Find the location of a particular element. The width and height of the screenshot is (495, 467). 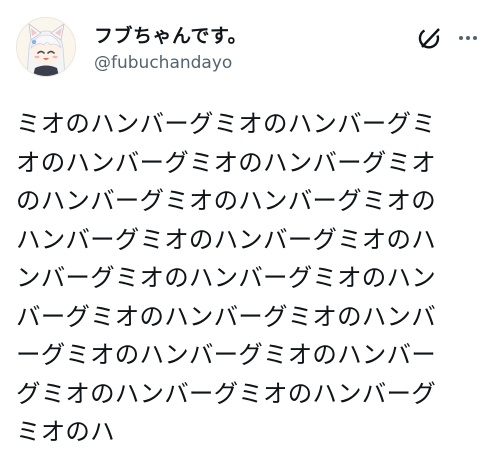

user-handle: @fubuchandayo is located at coordinates (170, 63).